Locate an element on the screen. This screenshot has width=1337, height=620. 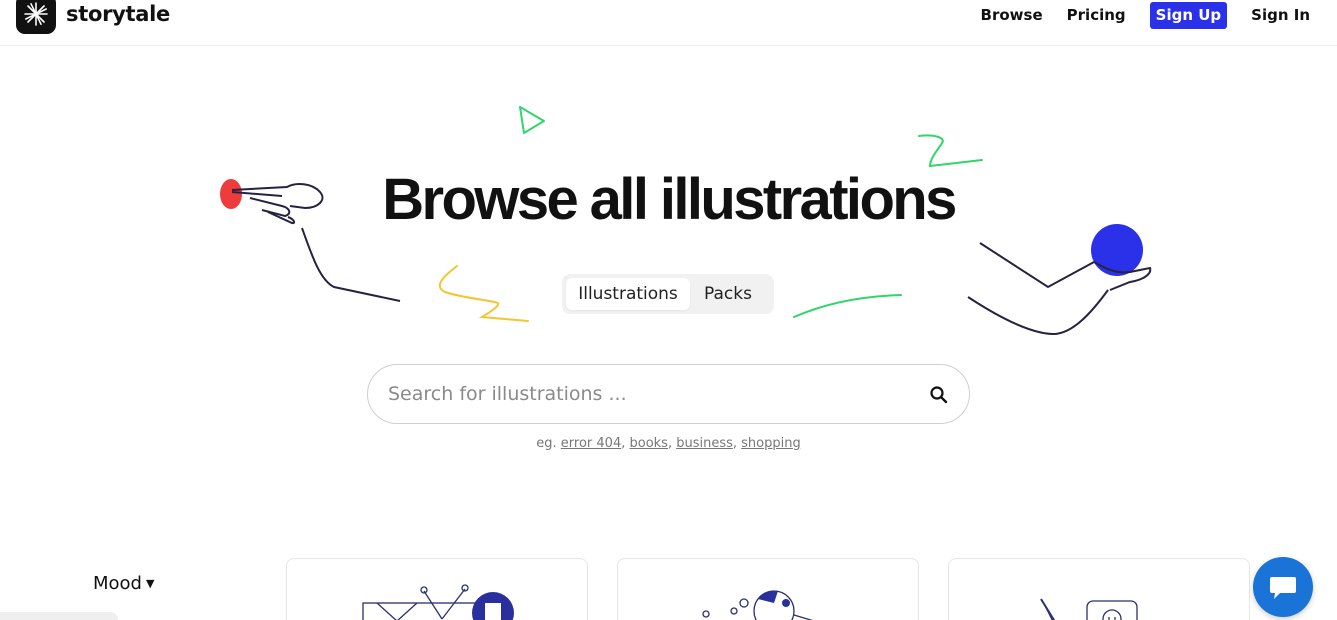
search-examples: eg. error 404, books, business, shopping is located at coordinates (668, 443).